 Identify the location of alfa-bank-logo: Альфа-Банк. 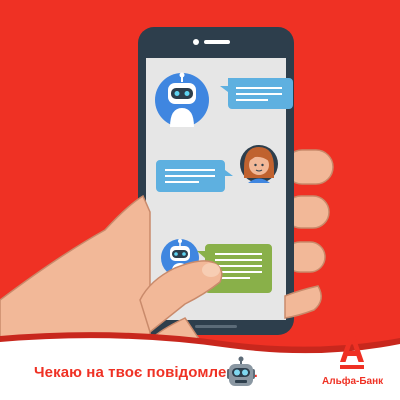
(353, 365).